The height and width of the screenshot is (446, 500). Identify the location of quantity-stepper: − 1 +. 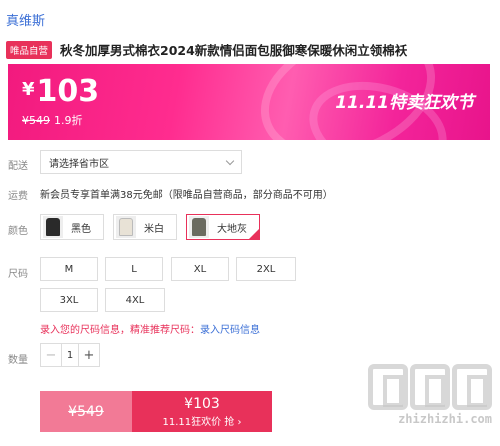
(70, 355).